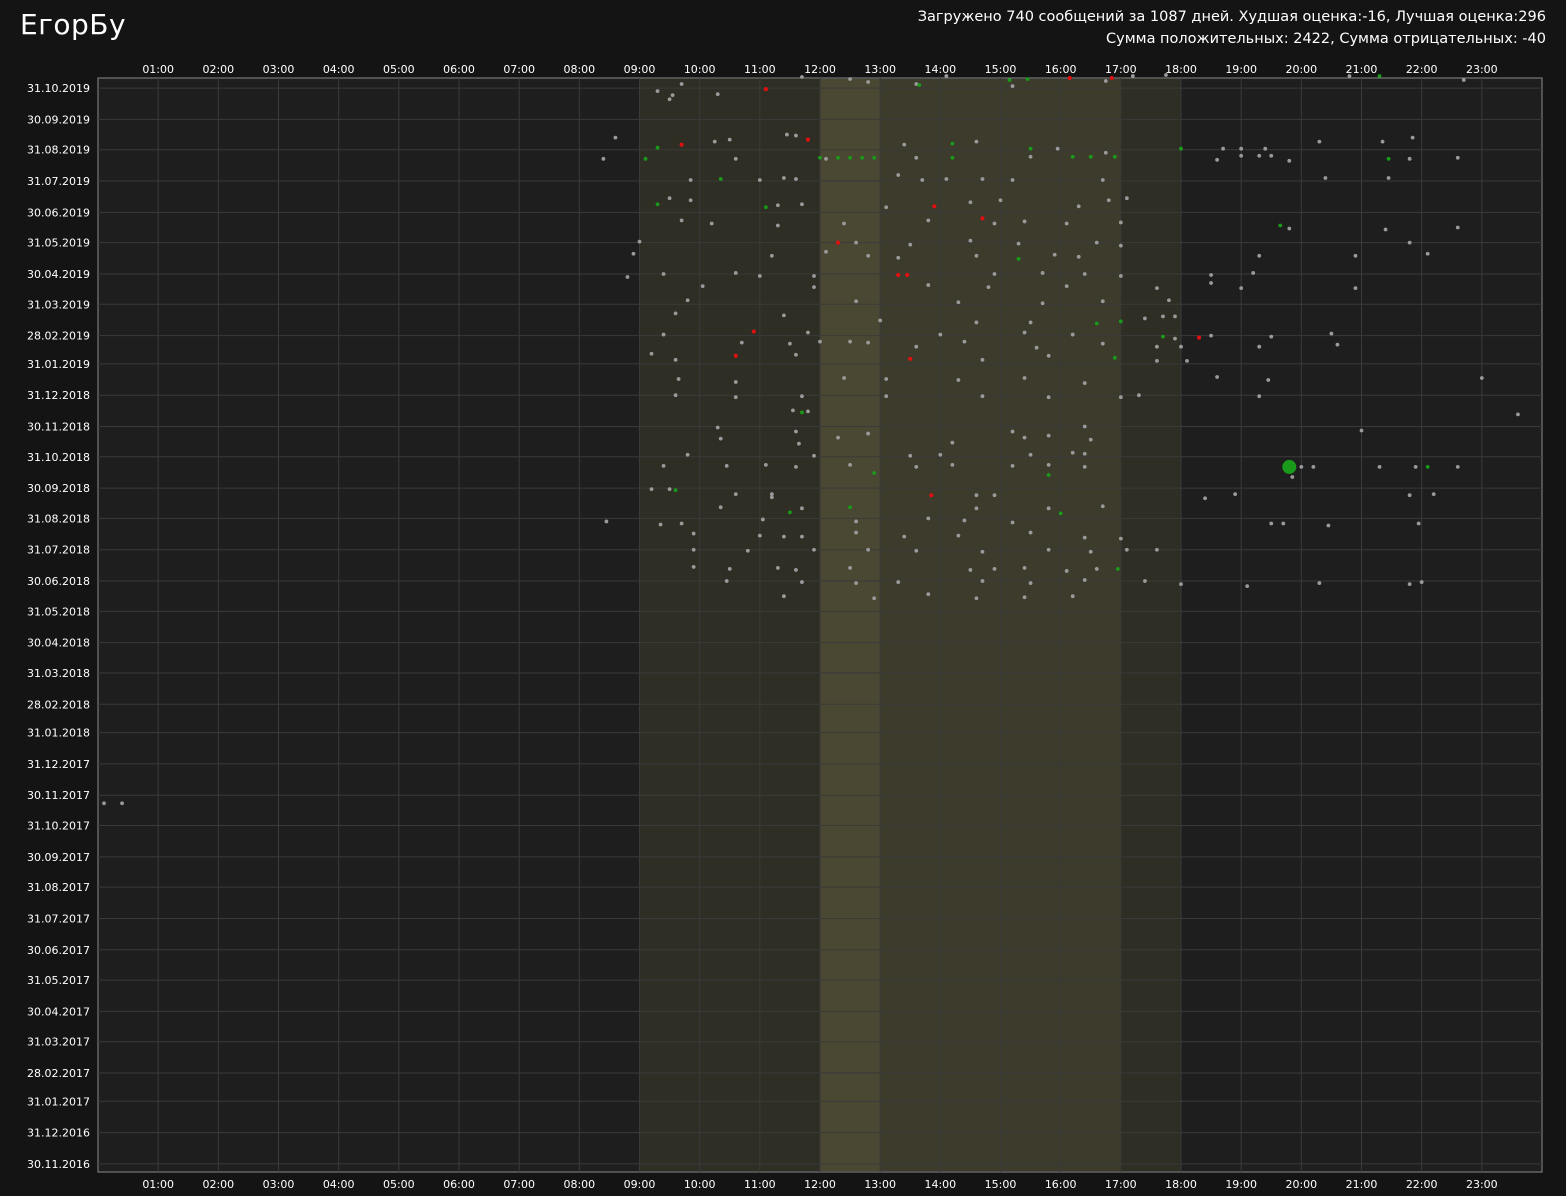 The width and height of the screenshot is (1566, 1196). What do you see at coordinates (1121, 1184) in the screenshot?
I see `x-tick-label-bottom: 17:00` at bounding box center [1121, 1184].